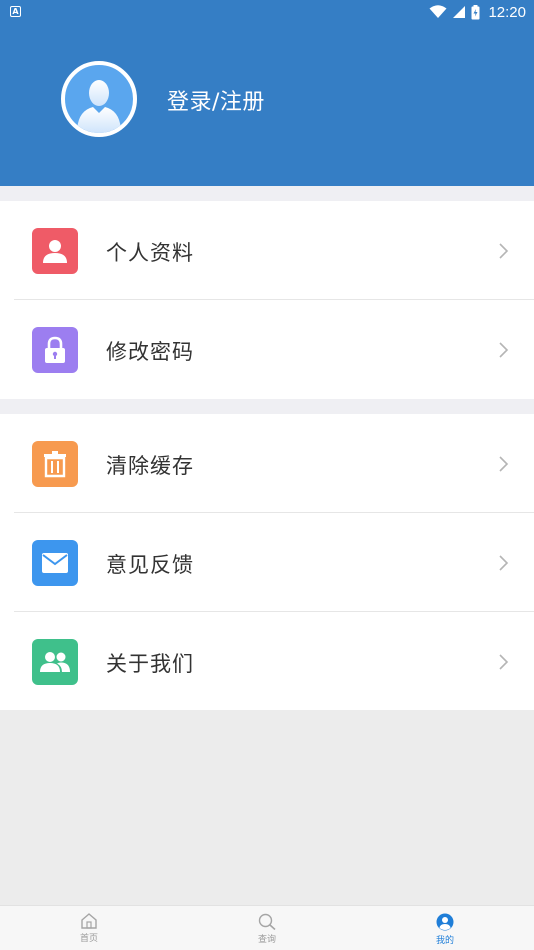 Image resolution: width=534 pixels, height=950 pixels. Describe the element at coordinates (459, 12) in the screenshot. I see `signal-icon` at that location.